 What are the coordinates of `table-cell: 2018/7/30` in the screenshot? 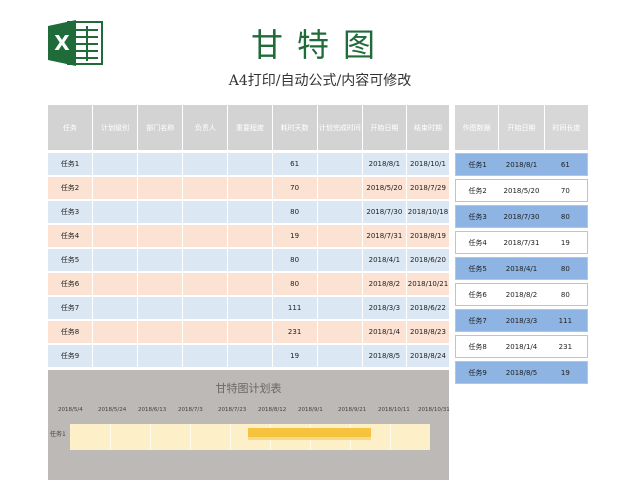 It's located at (385, 212).